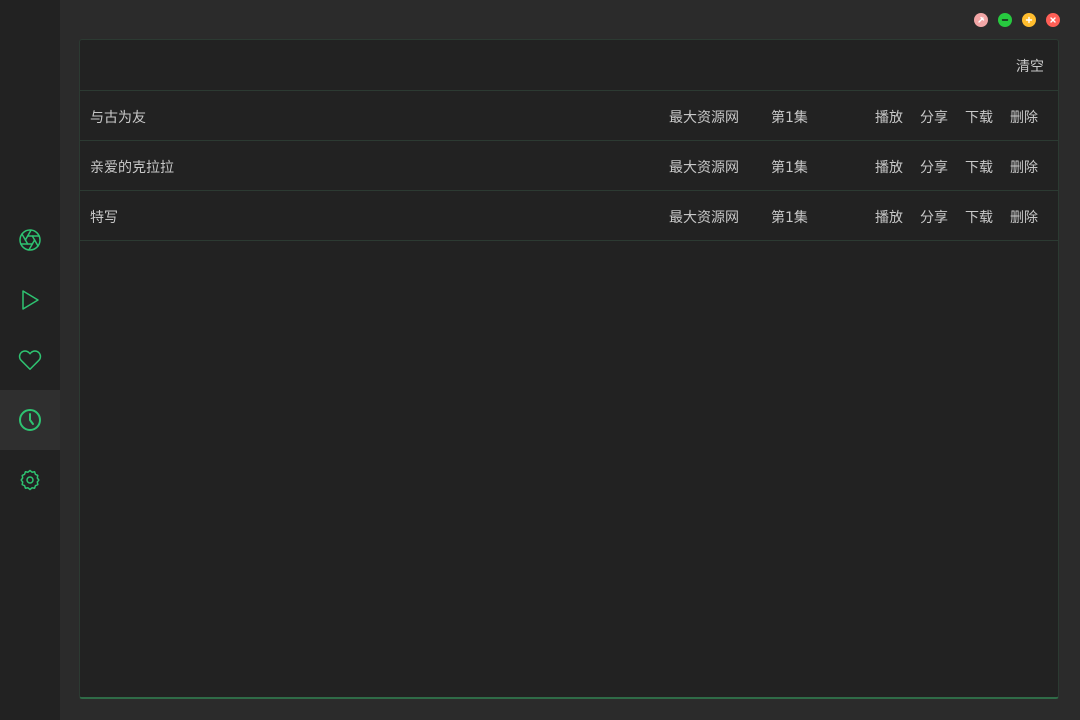 Image resolution: width=1080 pixels, height=720 pixels. I want to click on close-icon, so click(1053, 20).